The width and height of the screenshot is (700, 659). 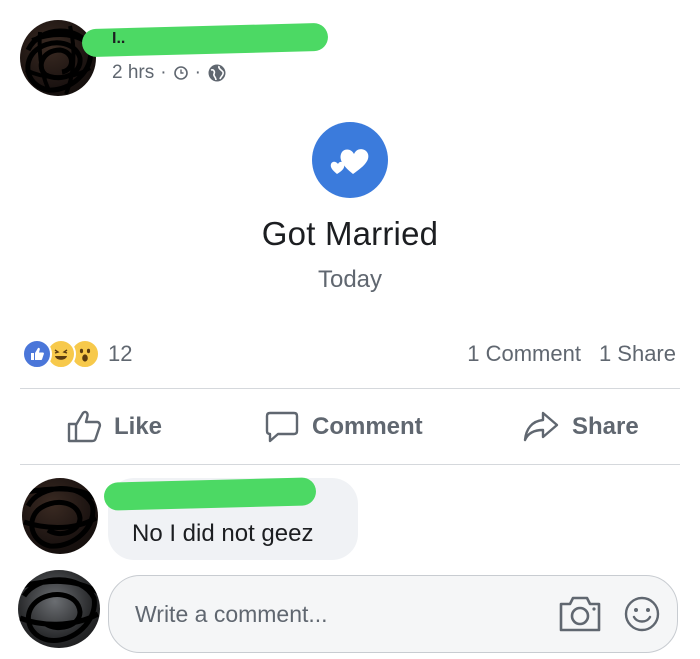 I want to click on globe-icon, so click(x=217, y=73).